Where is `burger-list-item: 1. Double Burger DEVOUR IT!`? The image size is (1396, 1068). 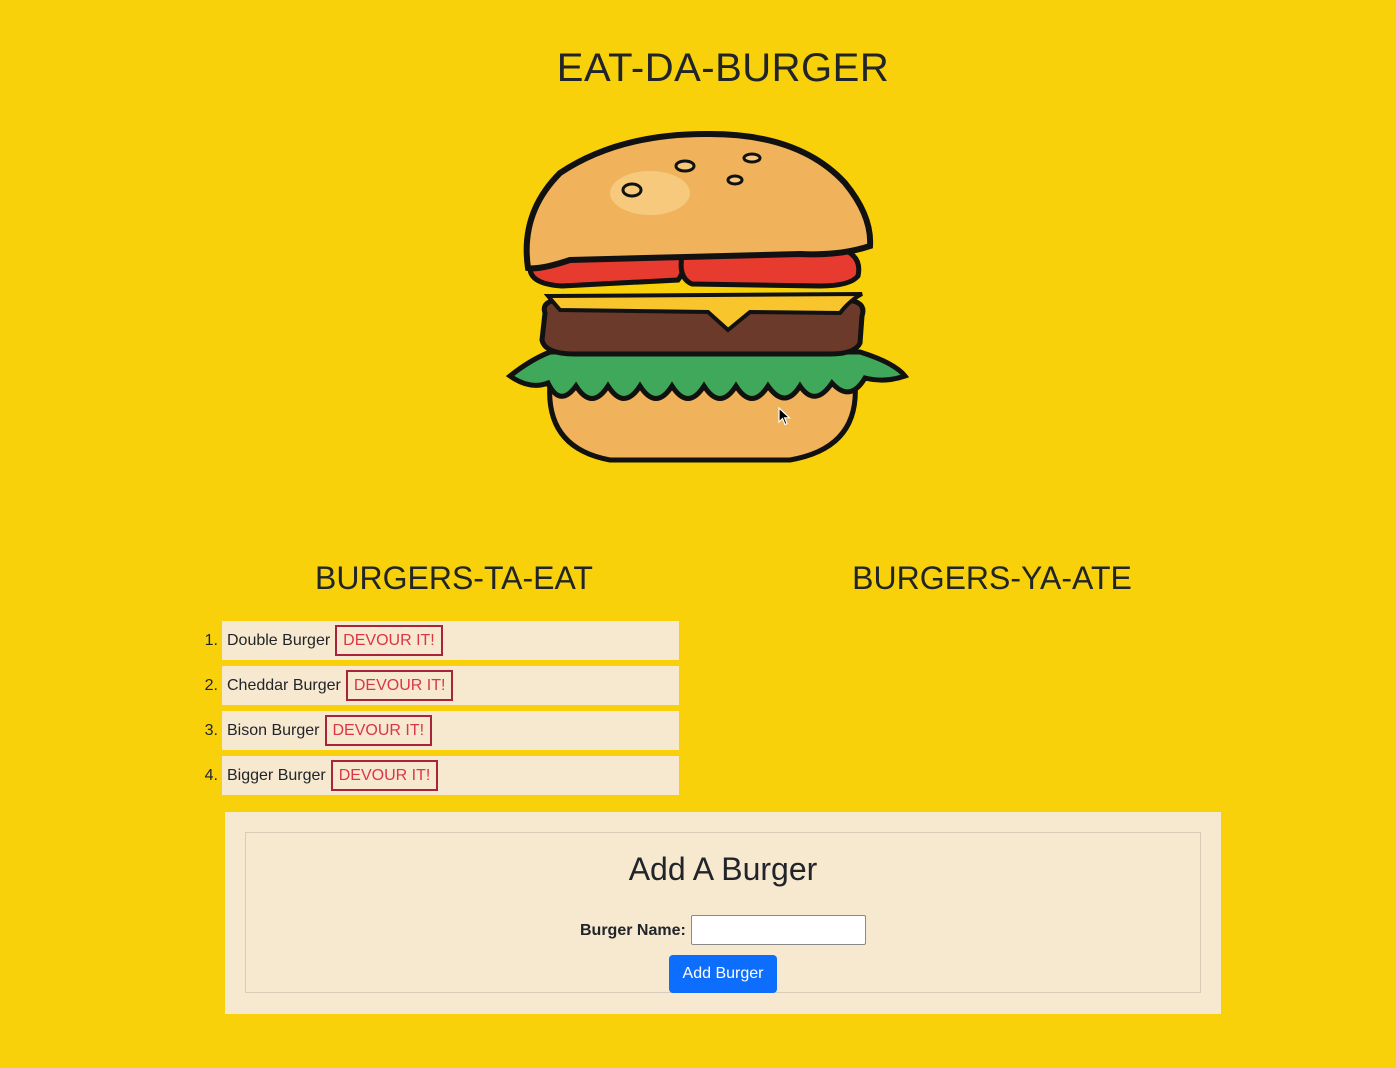
burger-list-item: 1. Double Burger DEVOUR IT! is located at coordinates (442, 640).